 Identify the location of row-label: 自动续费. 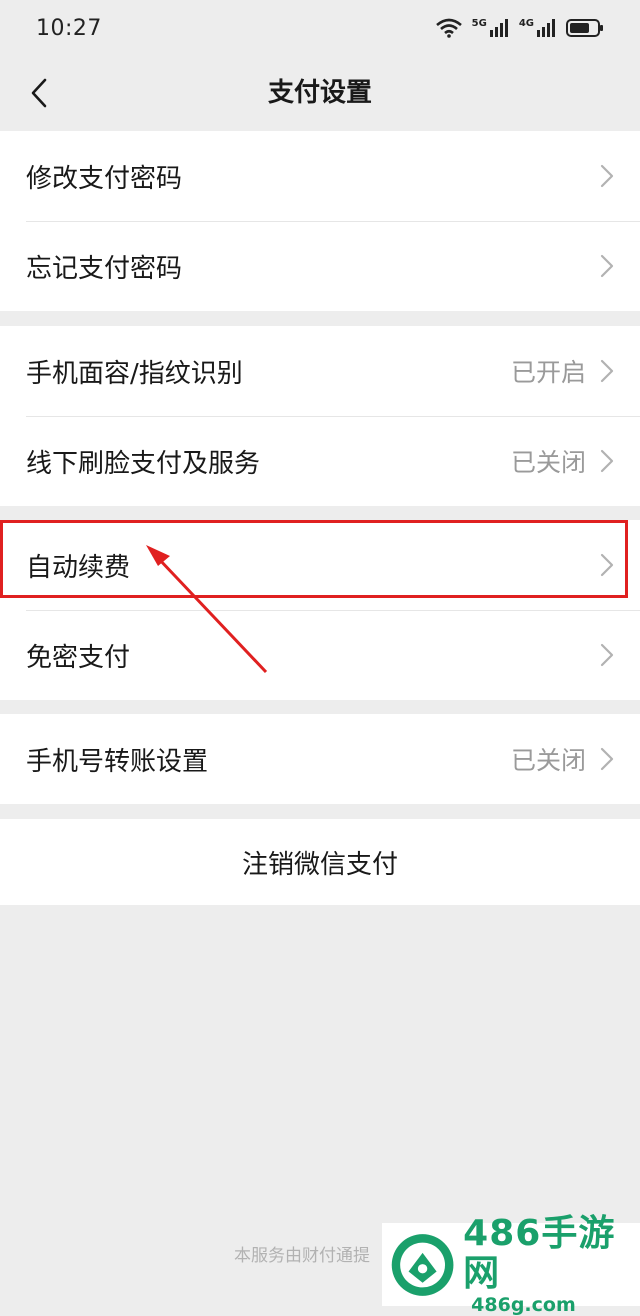
(78, 567).